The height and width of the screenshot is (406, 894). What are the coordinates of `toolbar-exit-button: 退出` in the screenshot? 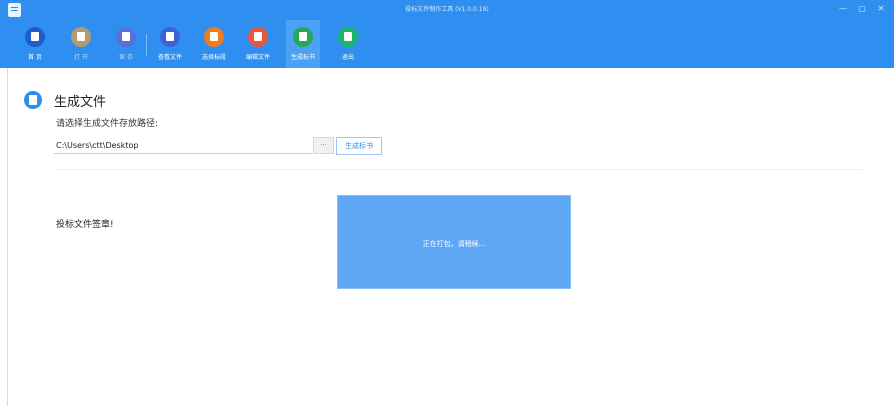 It's located at (348, 44).